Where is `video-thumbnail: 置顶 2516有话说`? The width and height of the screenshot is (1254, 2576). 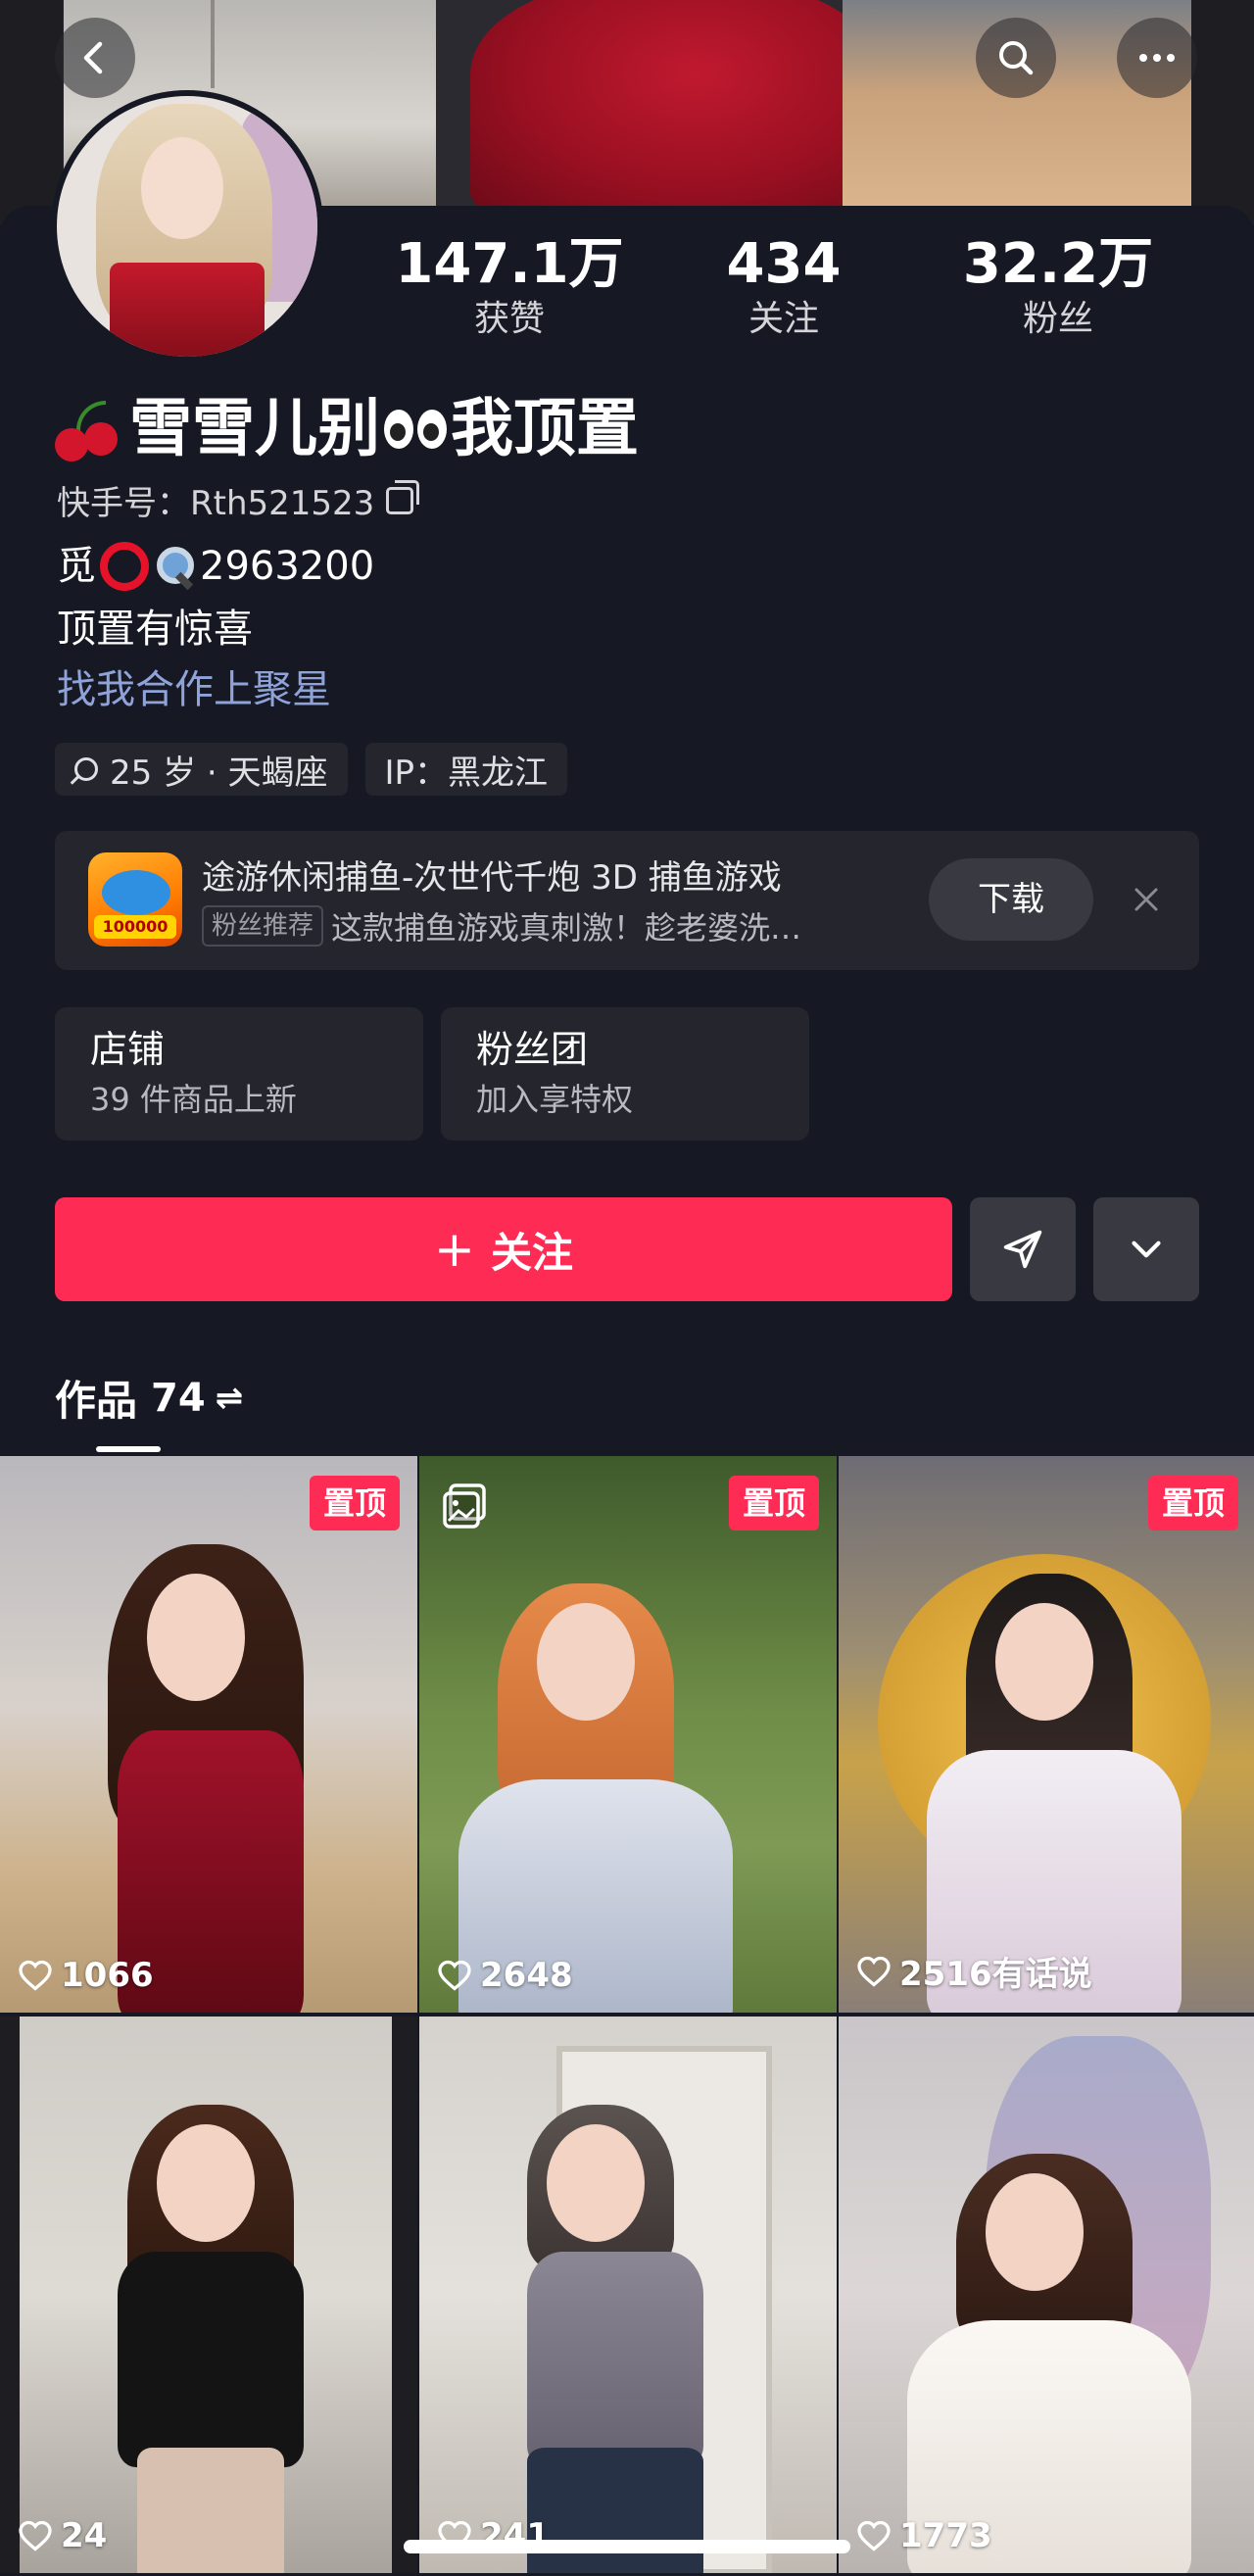
video-thumbnail: 置顶 2516有话说 is located at coordinates (1046, 1734).